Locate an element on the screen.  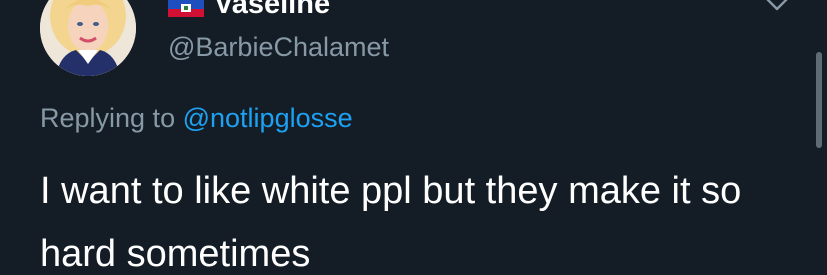
avatar-image is located at coordinates (88, 38).